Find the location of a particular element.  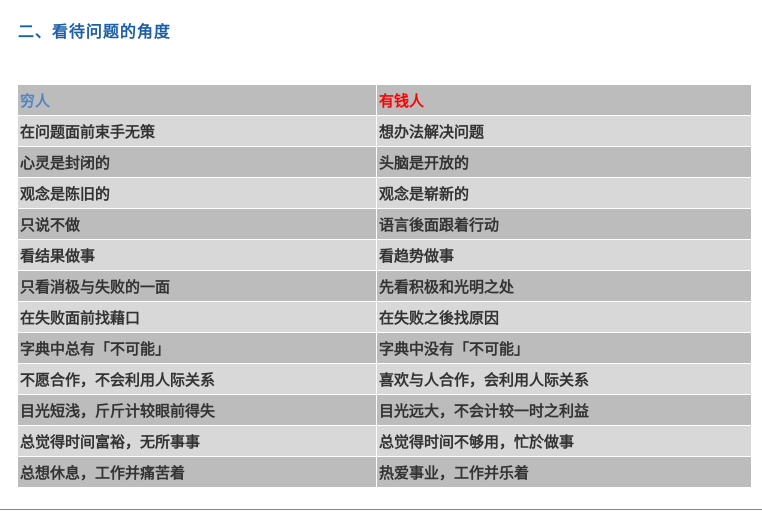

table-row: 总想休息，工作并痛苦着 热爱事业，工作并乐着 is located at coordinates (384, 472).